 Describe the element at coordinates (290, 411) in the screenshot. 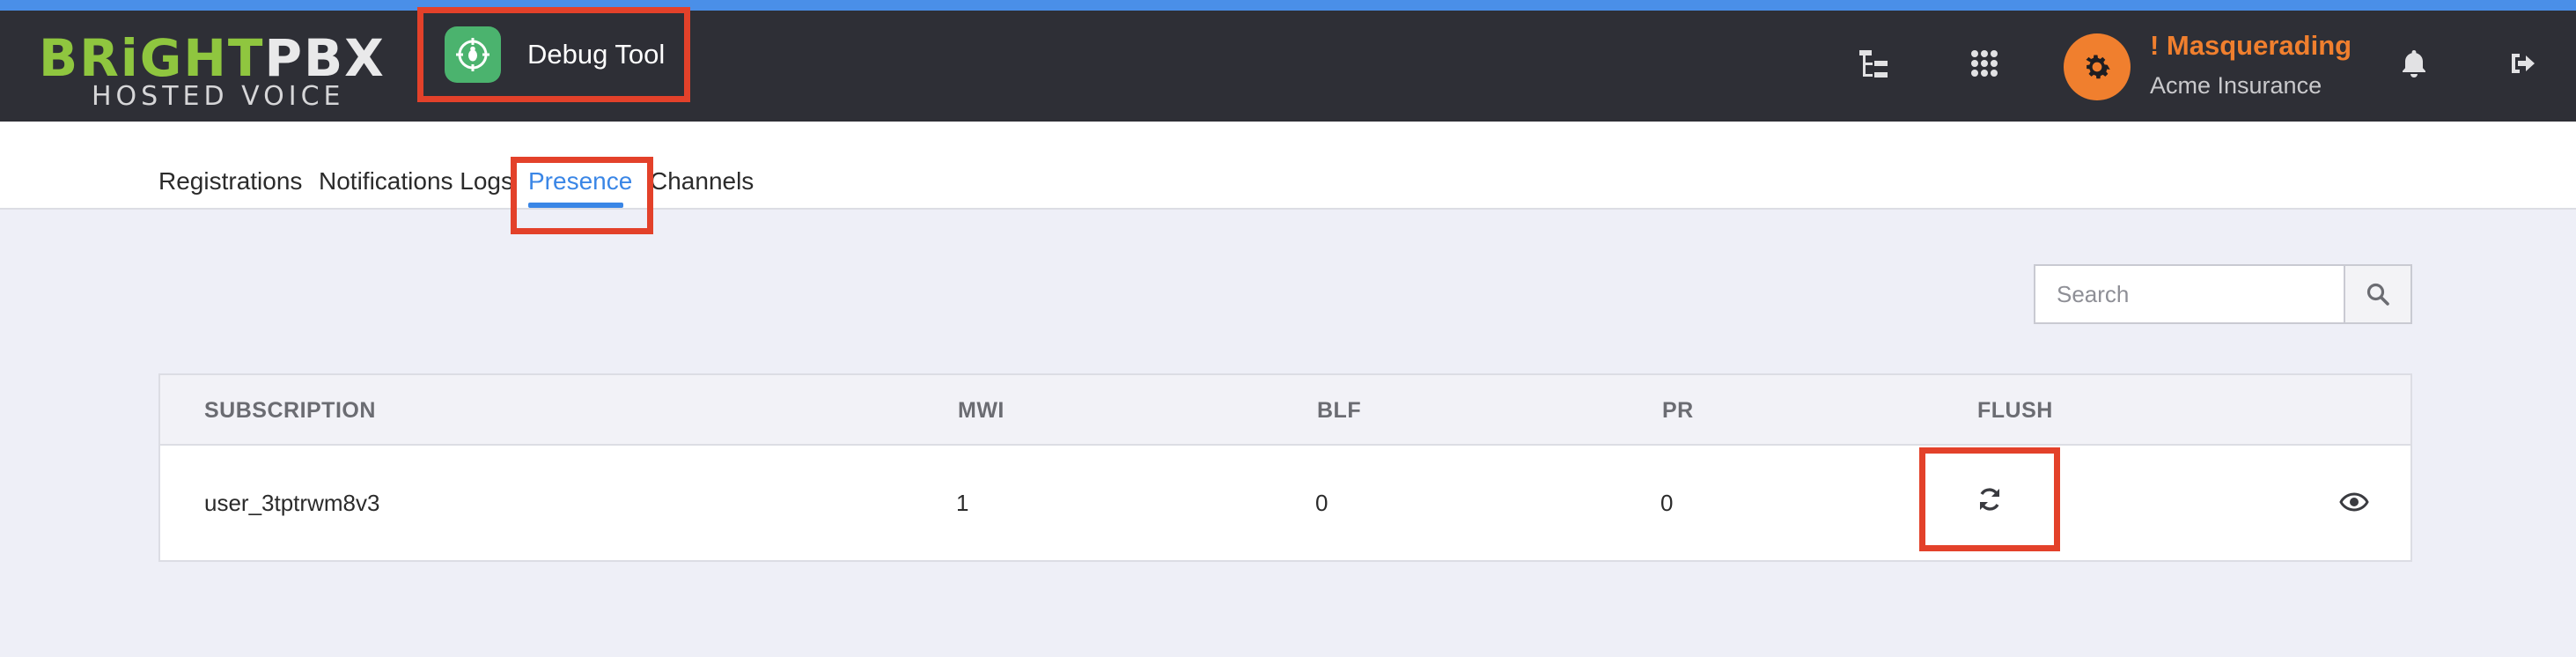

I see `column-header-subscription: SUBSCRIPTION` at that location.